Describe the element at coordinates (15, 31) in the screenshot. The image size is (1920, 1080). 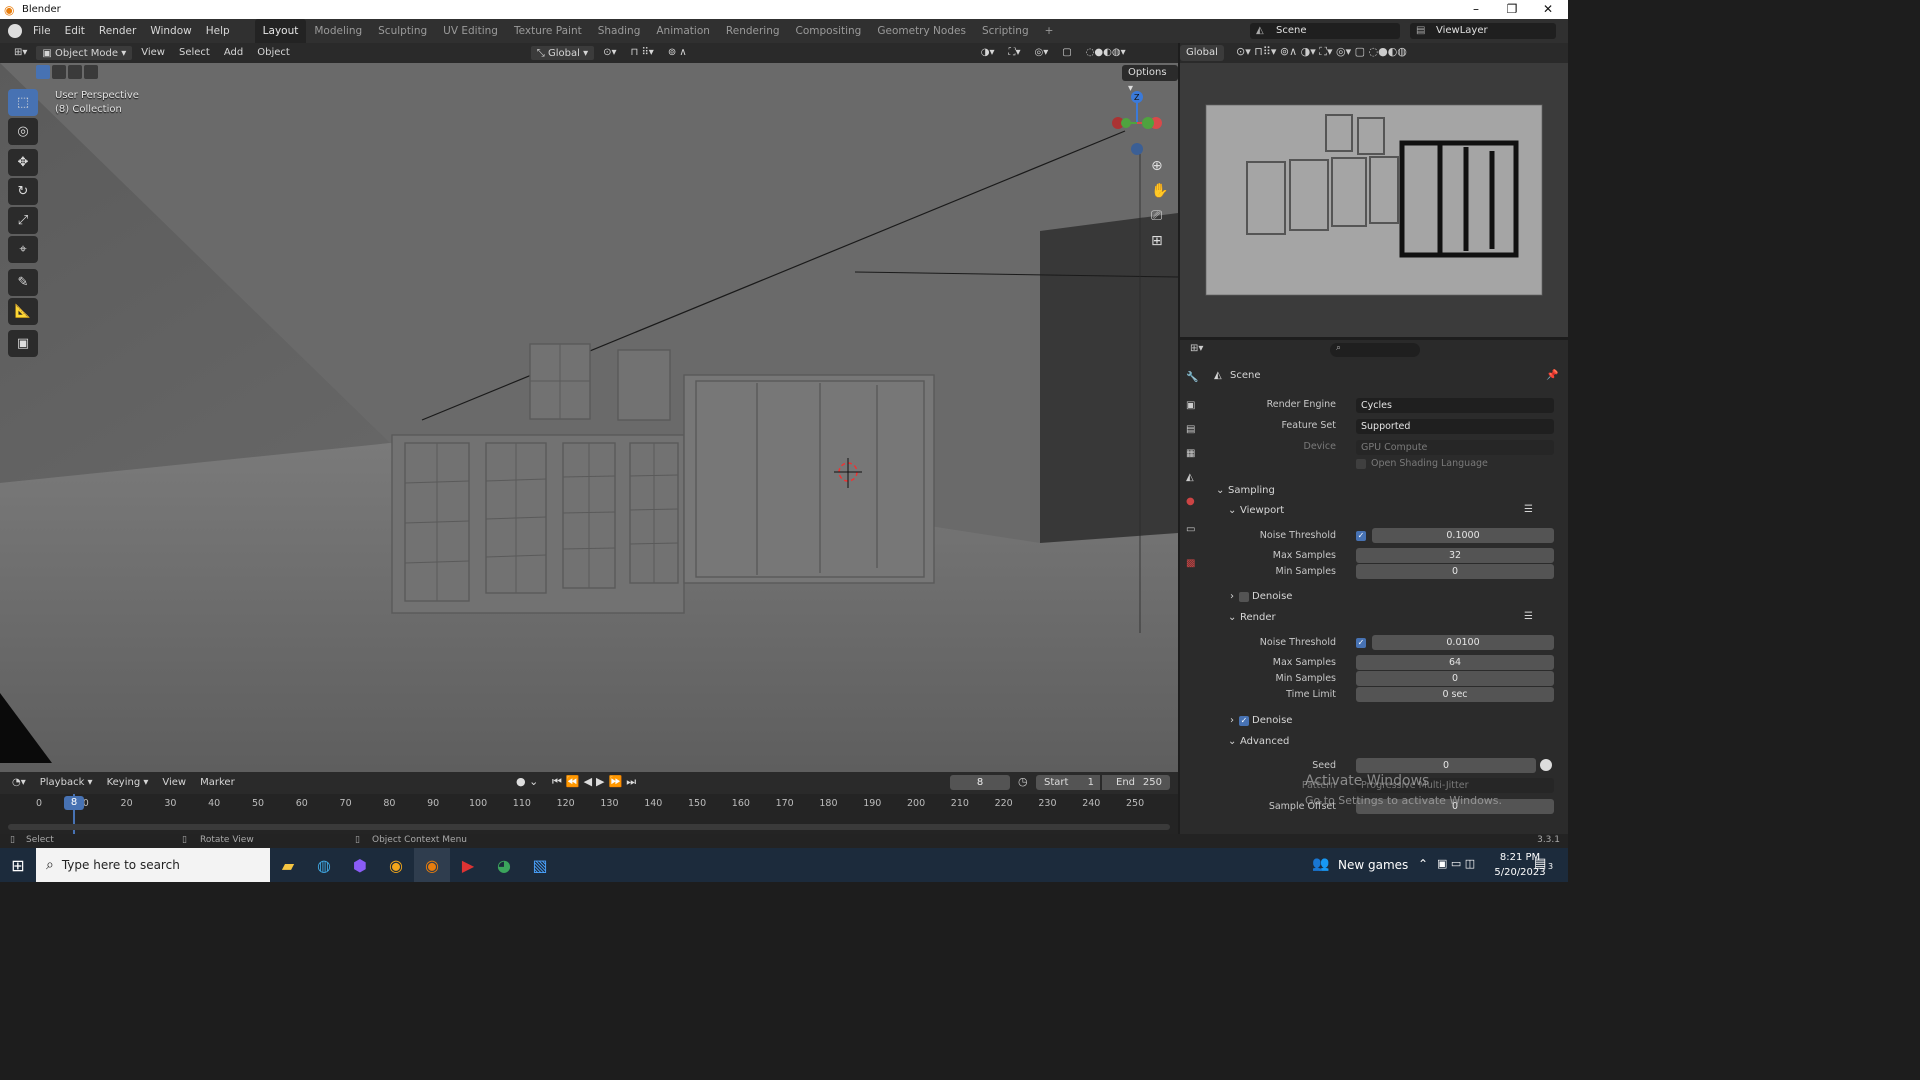
I see `blender-menu-icon` at that location.